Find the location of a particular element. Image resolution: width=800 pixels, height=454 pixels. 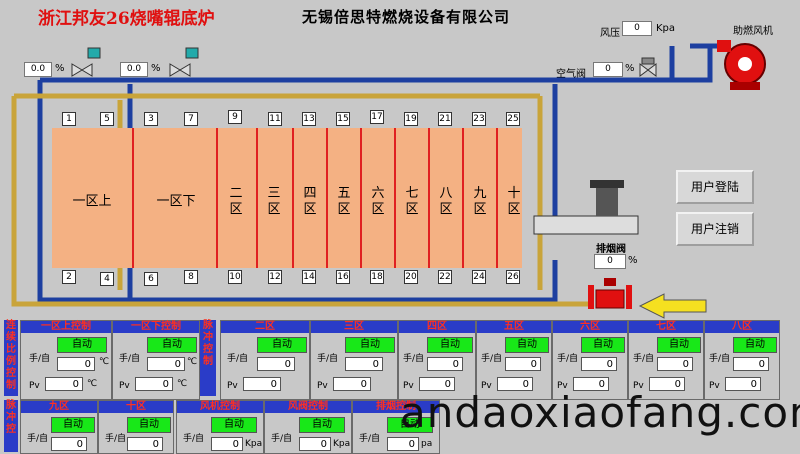

burner-24: 24 is located at coordinates (479, 277).